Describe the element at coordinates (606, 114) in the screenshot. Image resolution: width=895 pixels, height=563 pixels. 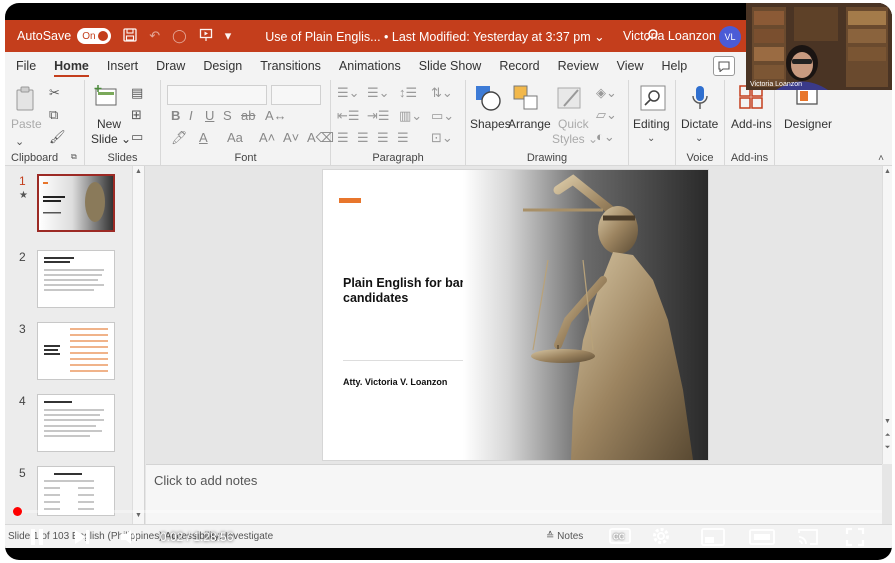
I see `shape-outline-icon: ▱⌄` at that location.